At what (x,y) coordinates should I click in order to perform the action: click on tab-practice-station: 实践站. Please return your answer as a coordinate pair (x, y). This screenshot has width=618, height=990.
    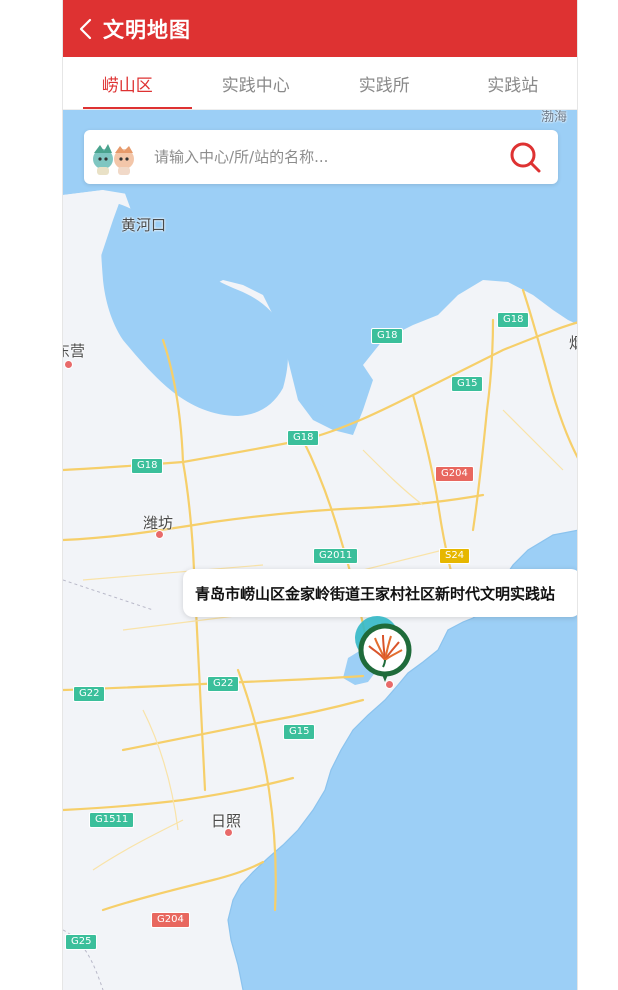
    Looking at the image, I should click on (513, 83).